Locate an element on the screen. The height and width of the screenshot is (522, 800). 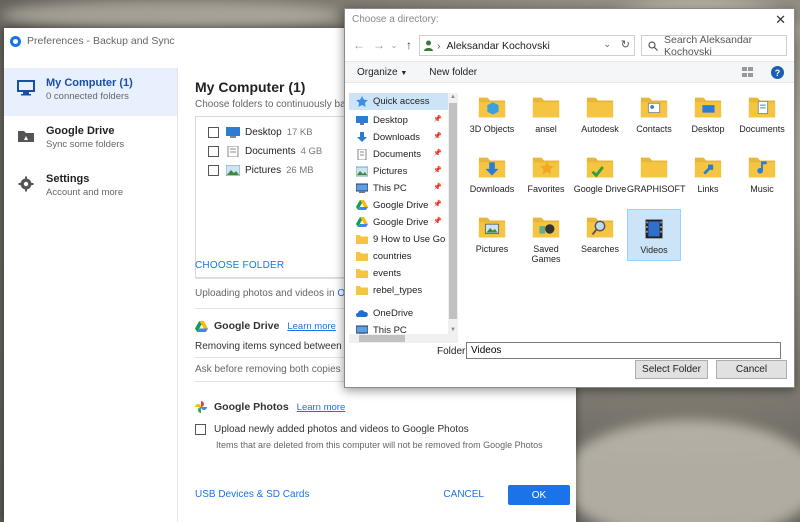
folder-row-desktop: Desktop 17 KB is located at coordinates (271, 132).